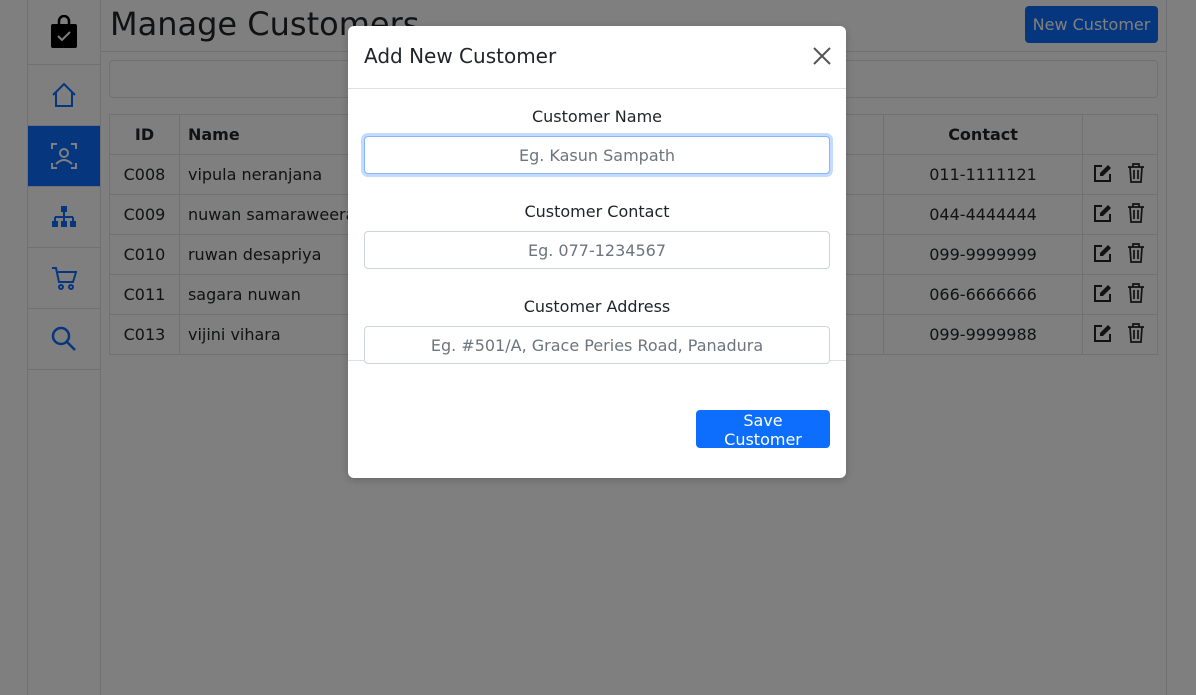 This screenshot has width=1196, height=695. Describe the element at coordinates (597, 306) in the screenshot. I see `customer-address-label: Customer Address` at that location.